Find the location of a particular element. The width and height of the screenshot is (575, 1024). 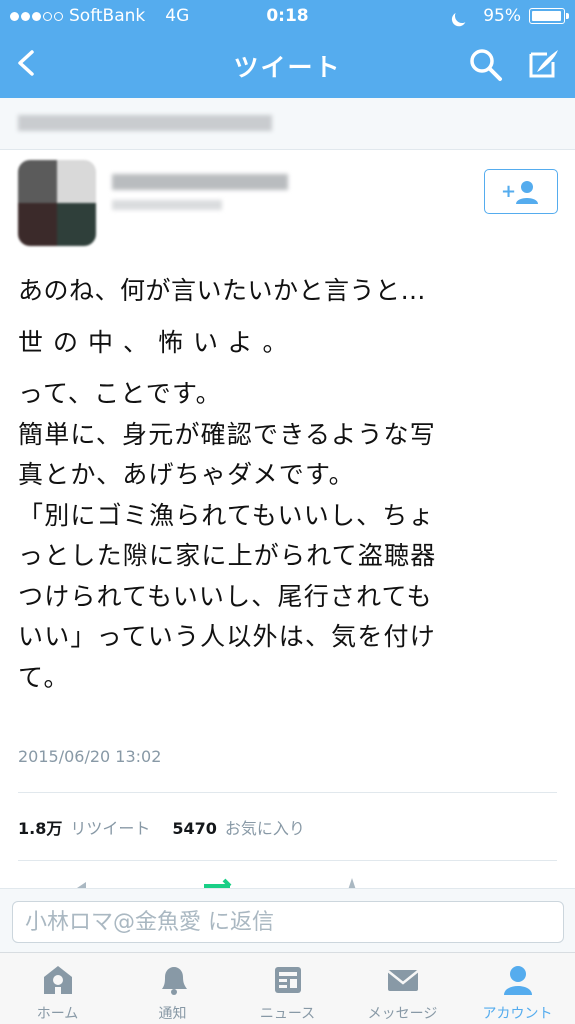

retweet-count: 1.8万 is located at coordinates (40, 827).